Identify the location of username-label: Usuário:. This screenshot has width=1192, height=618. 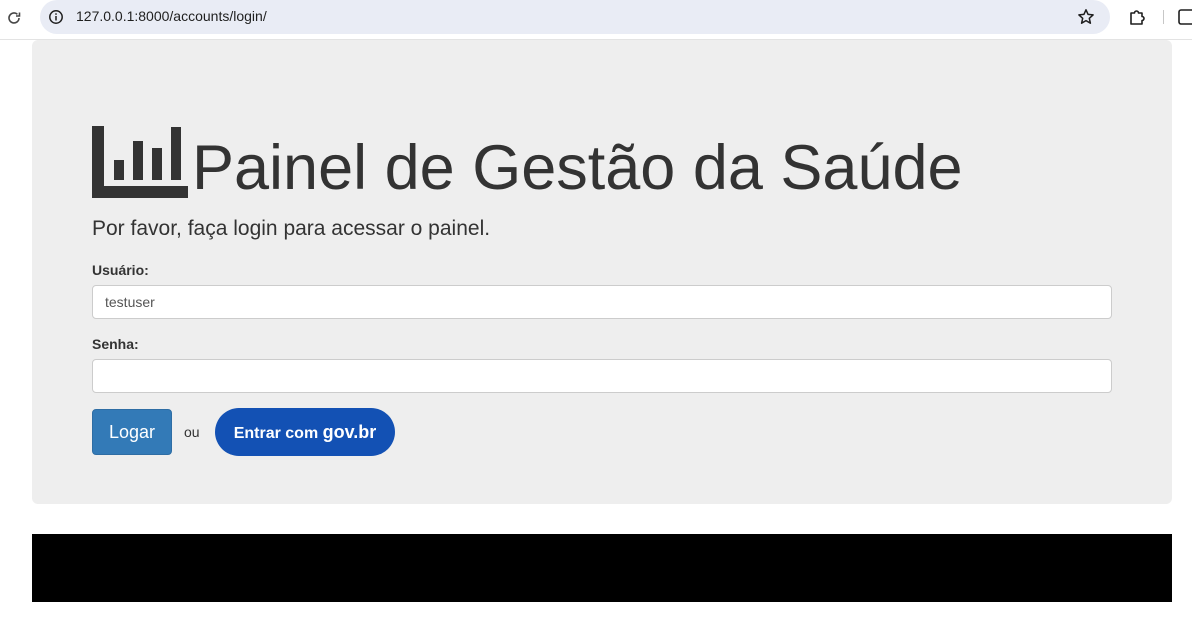
(120, 270).